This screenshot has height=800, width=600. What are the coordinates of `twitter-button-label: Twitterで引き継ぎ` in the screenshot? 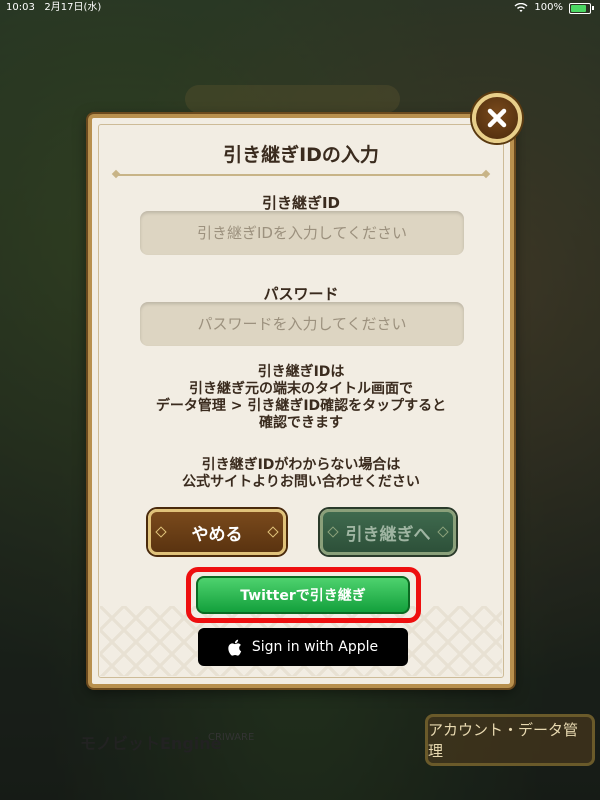 It's located at (303, 596).